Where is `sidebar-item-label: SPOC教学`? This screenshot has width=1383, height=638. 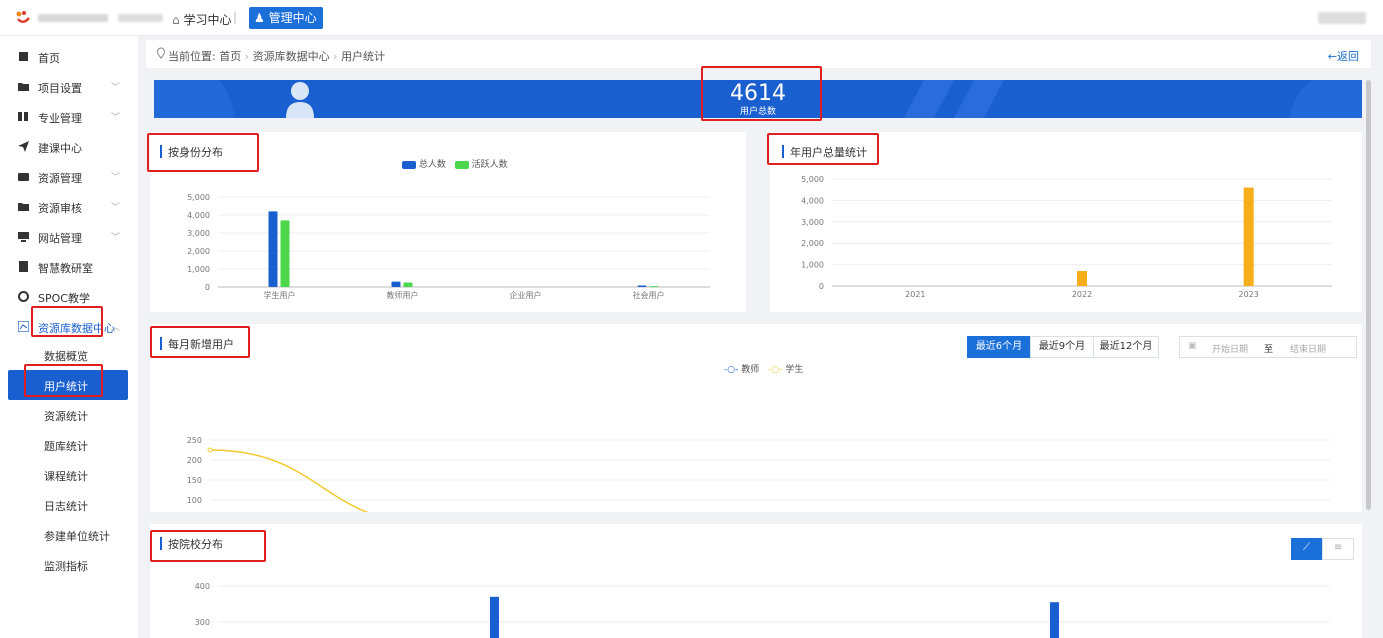
sidebar-item-label: SPOC教学 is located at coordinates (64, 298).